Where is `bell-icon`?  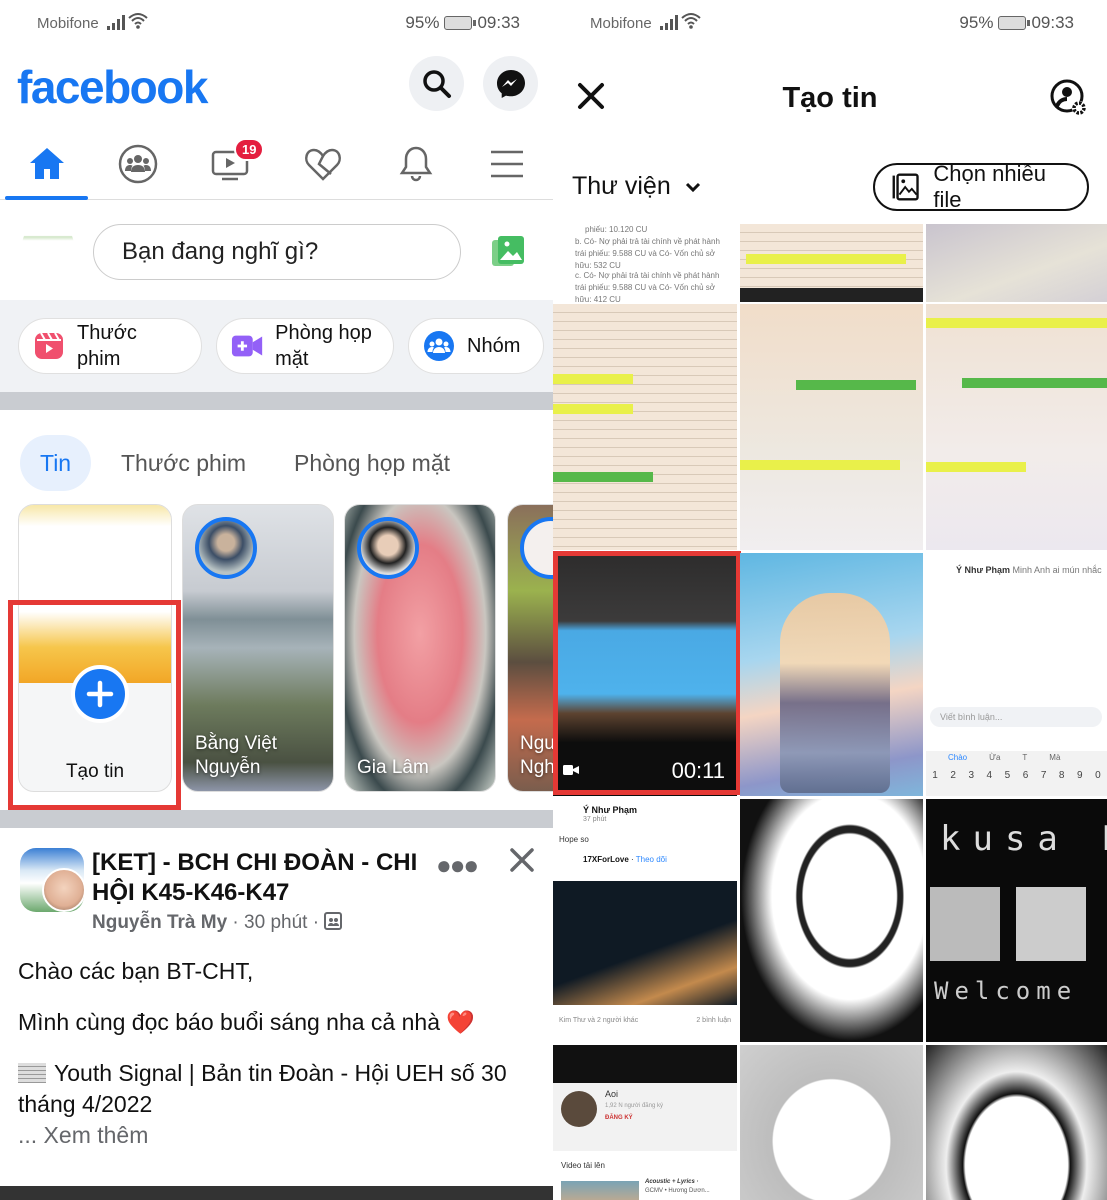 bell-icon is located at coordinates (416, 164).